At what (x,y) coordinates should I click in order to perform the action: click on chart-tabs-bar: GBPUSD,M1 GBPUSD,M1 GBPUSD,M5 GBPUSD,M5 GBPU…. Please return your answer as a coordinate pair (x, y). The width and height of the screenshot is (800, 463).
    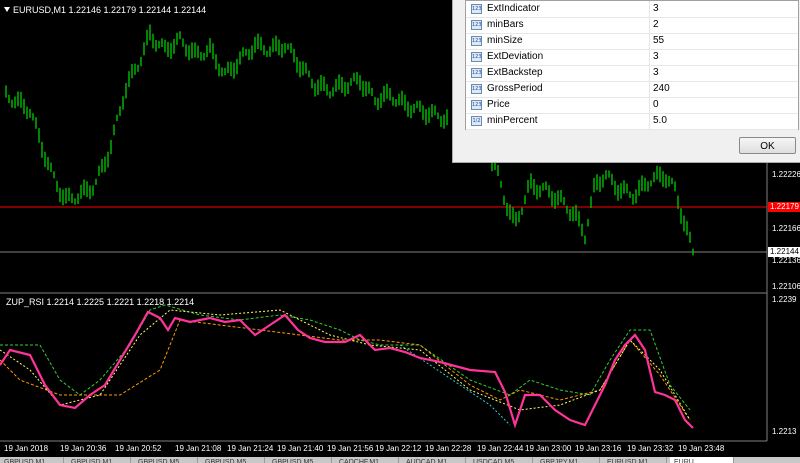
    Looking at the image, I should click on (400, 460).